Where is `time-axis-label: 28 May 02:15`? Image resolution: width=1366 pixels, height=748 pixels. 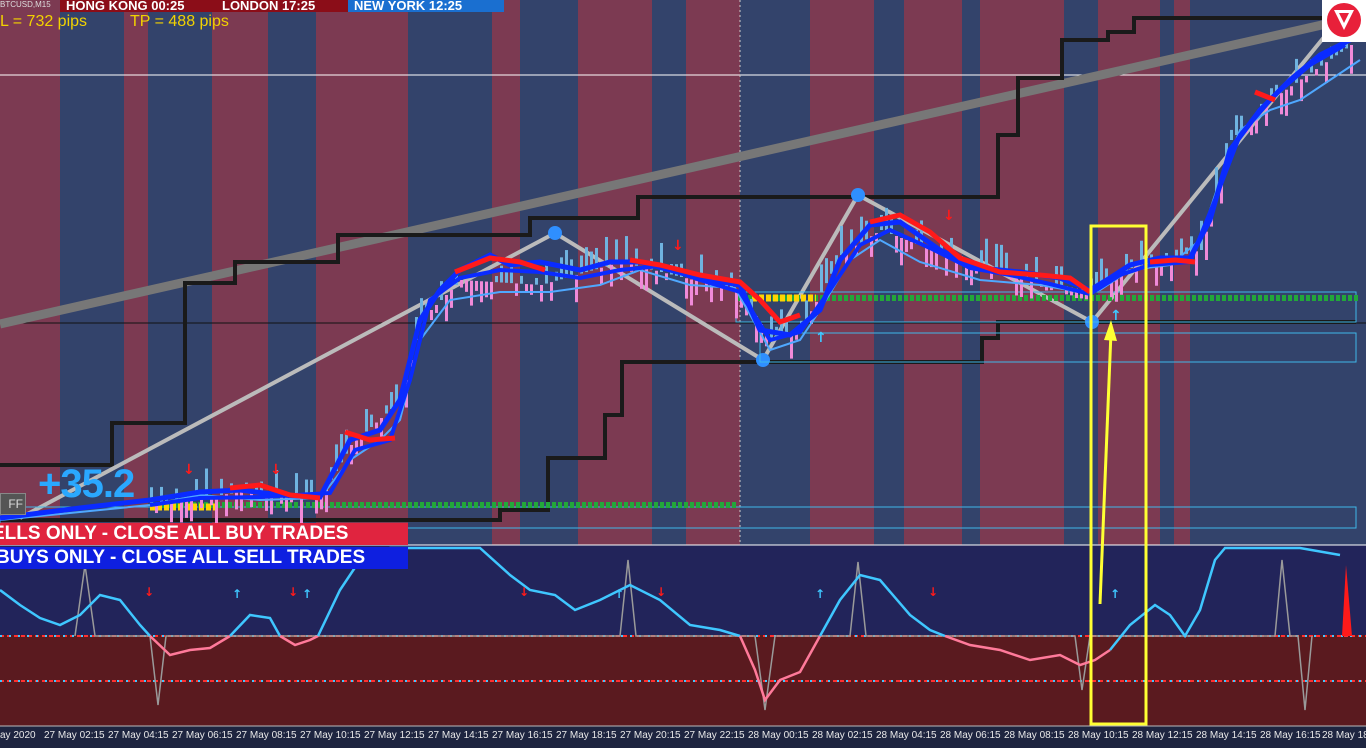
time-axis-label: 28 May 02:15 is located at coordinates (842, 735).